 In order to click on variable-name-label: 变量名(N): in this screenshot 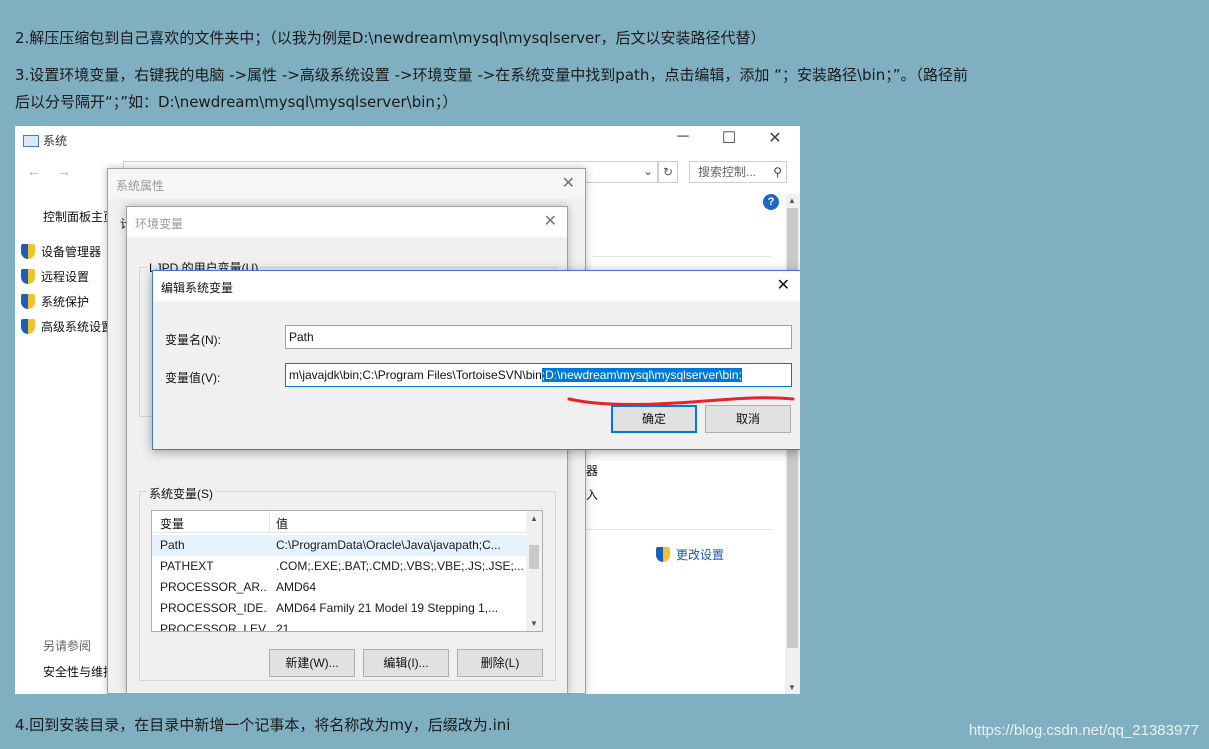, I will do `click(193, 340)`.